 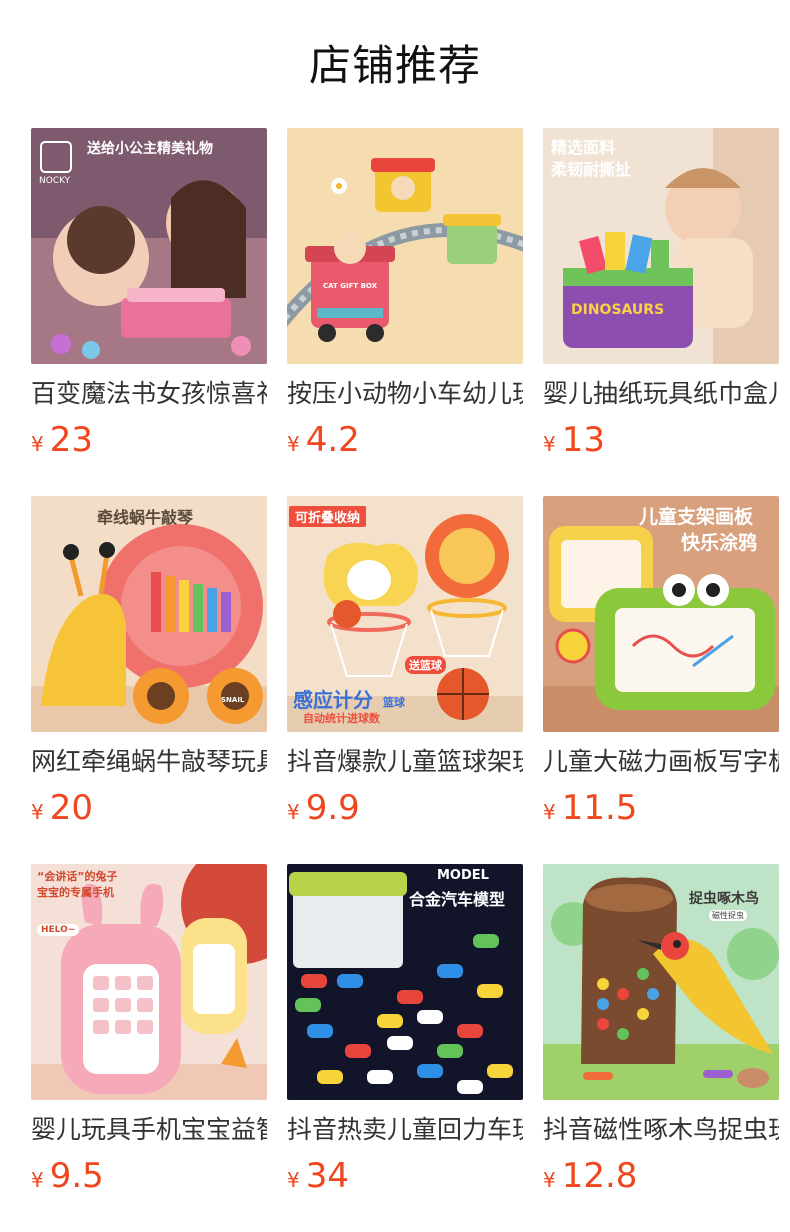 I want to click on product-image-caption: 磁性捉虫, so click(x=728, y=915).